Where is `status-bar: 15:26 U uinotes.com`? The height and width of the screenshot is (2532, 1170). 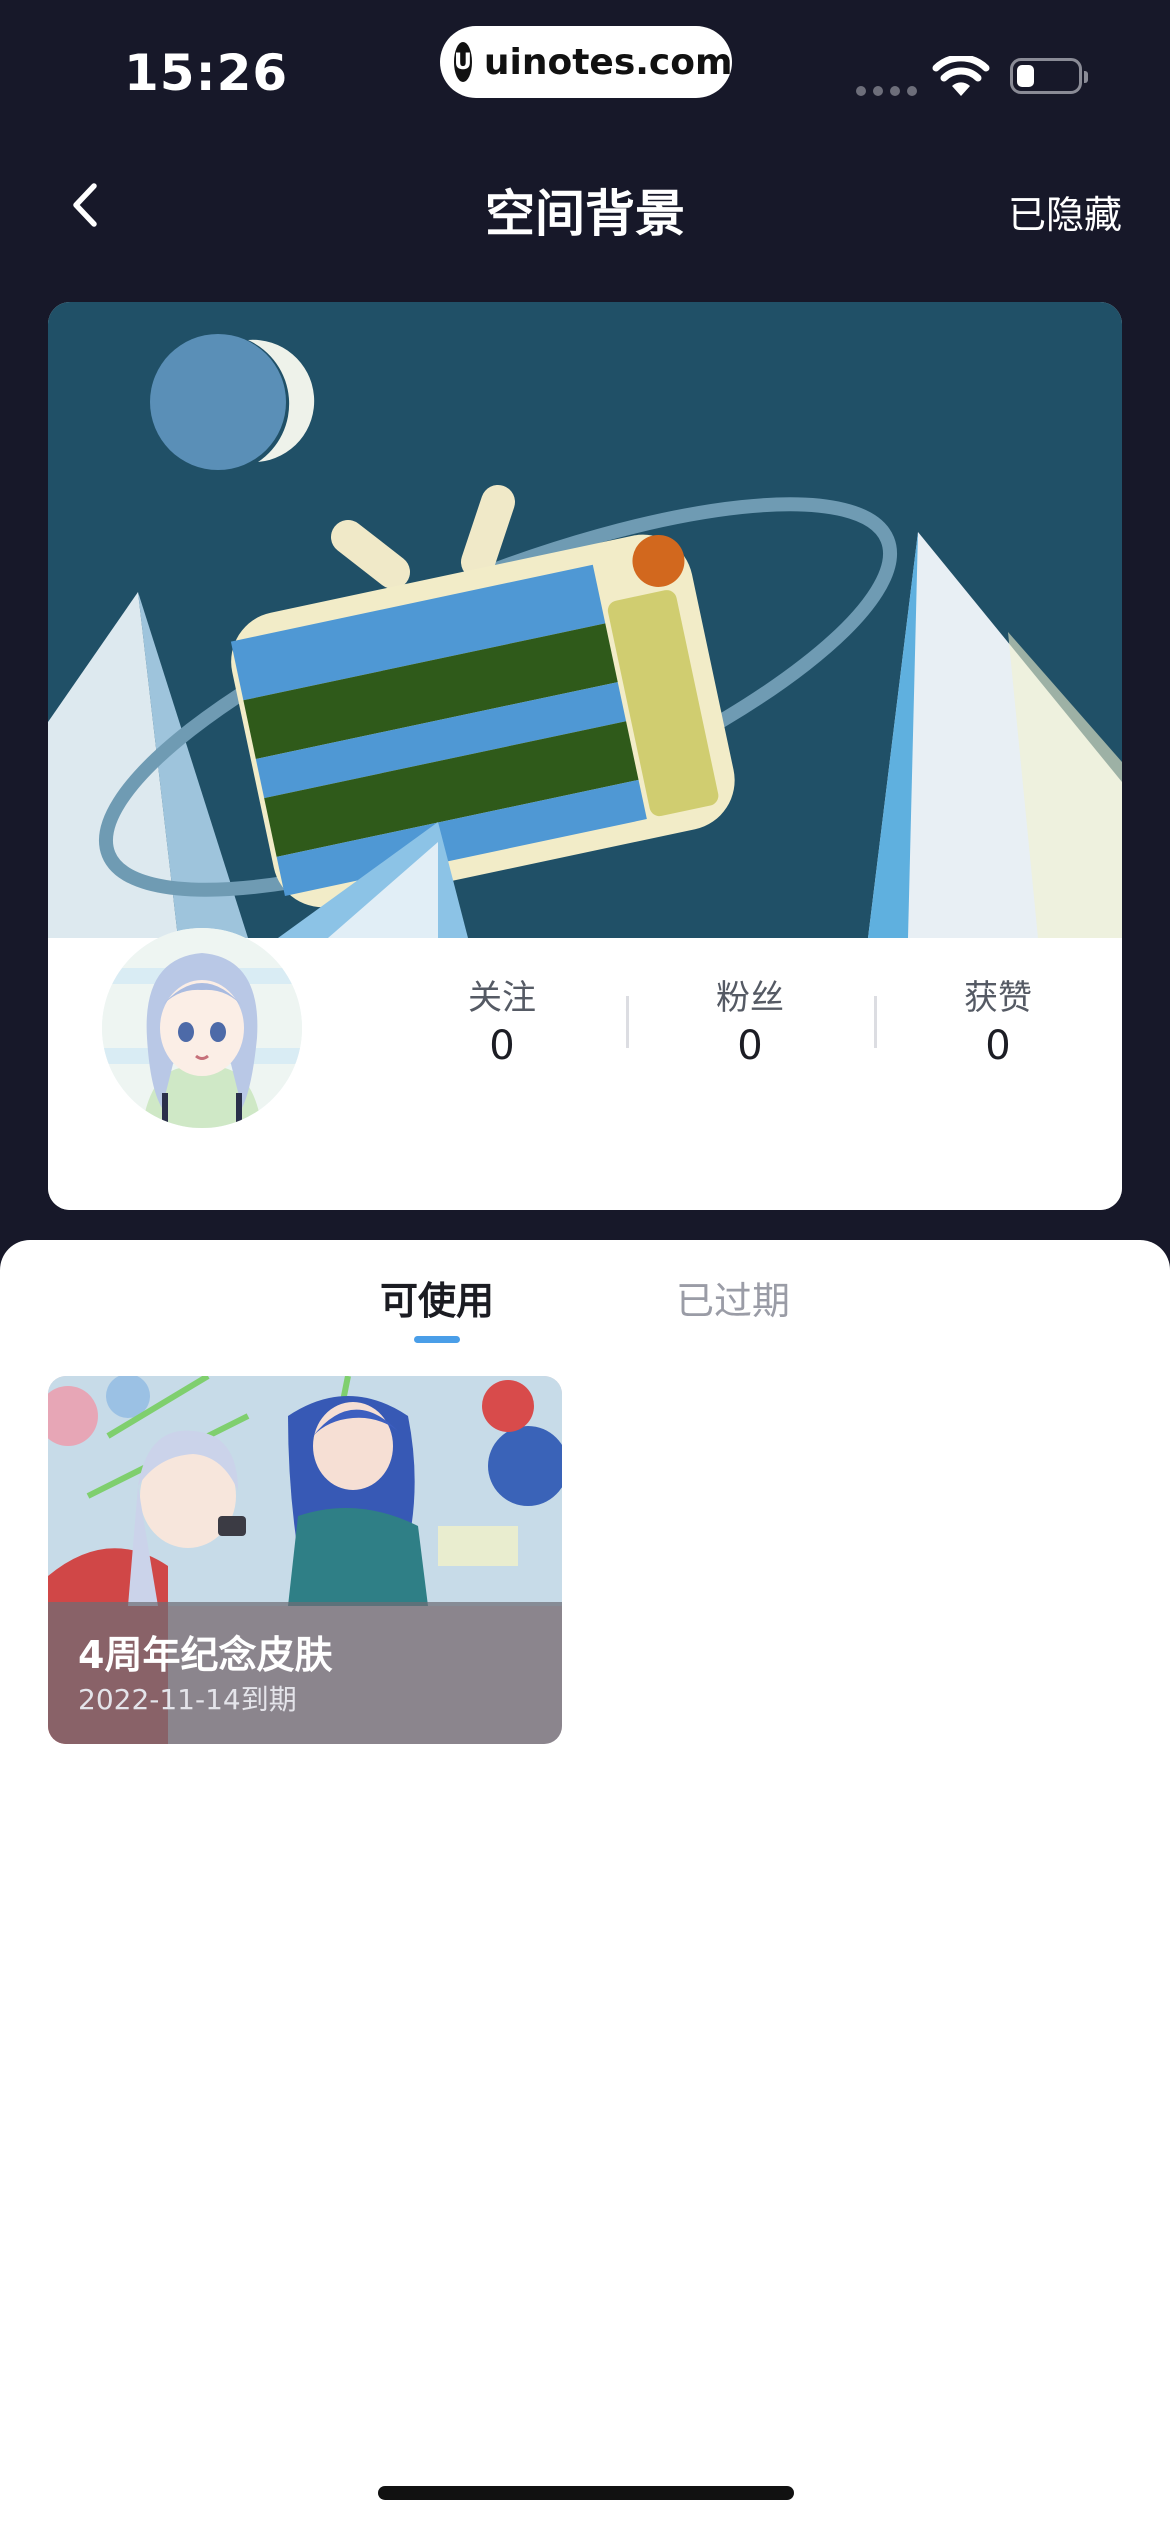 status-bar: 15:26 U uinotes.com is located at coordinates (585, 70).